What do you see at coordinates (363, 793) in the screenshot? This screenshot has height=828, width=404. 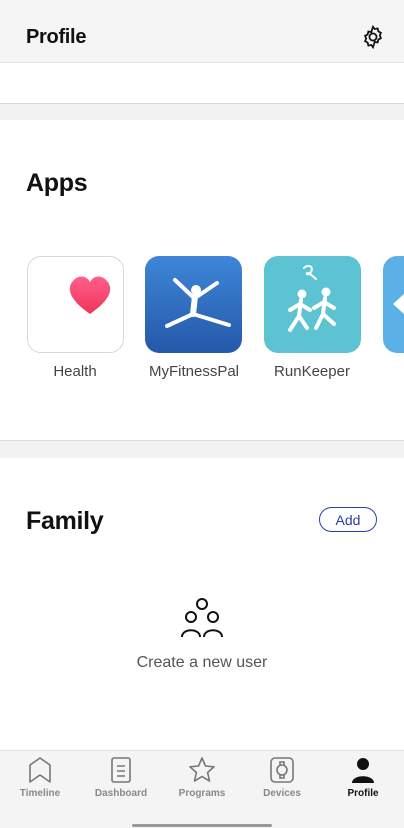 I see `tab-label: Profile` at bounding box center [363, 793].